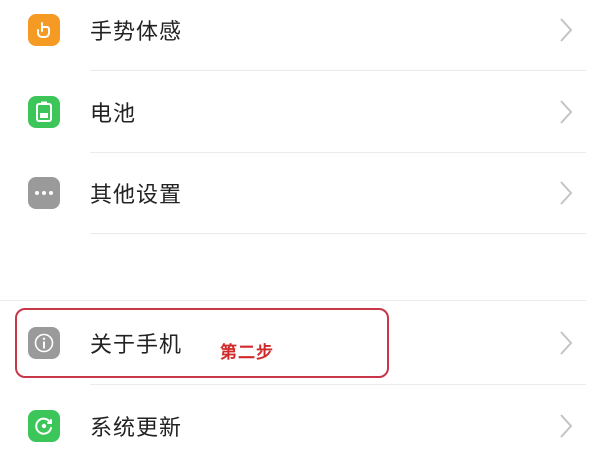  What do you see at coordinates (44, 30) in the screenshot?
I see `gesture-icon` at bounding box center [44, 30].